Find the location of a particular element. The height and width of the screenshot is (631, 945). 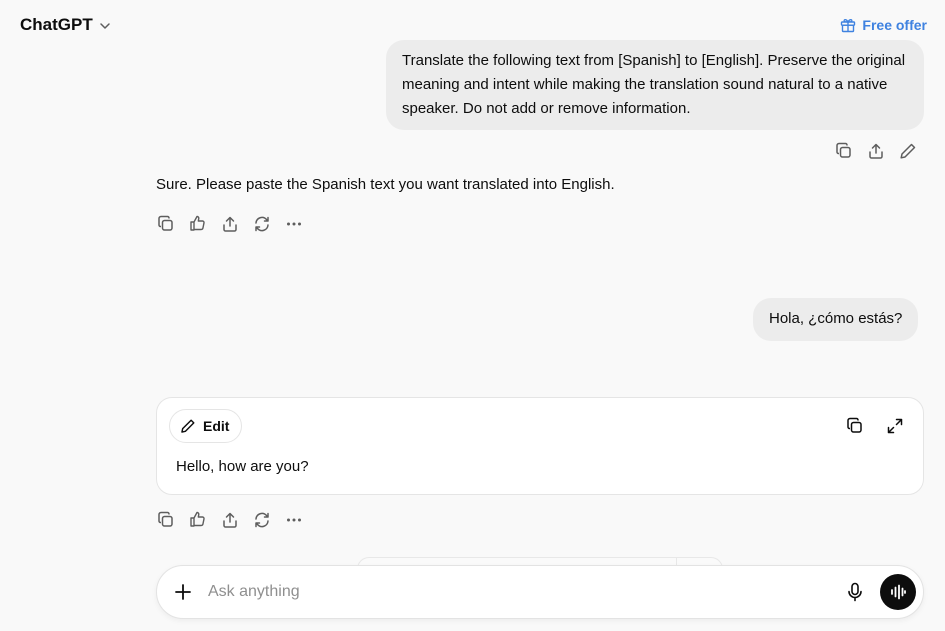

gift-icon is located at coordinates (848, 26).